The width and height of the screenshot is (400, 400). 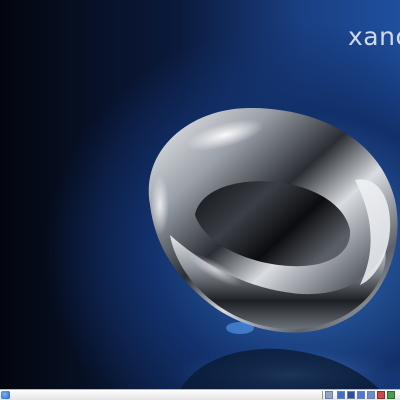 What do you see at coordinates (361, 395) in the screenshot?
I see `tray-network-icon` at bounding box center [361, 395].